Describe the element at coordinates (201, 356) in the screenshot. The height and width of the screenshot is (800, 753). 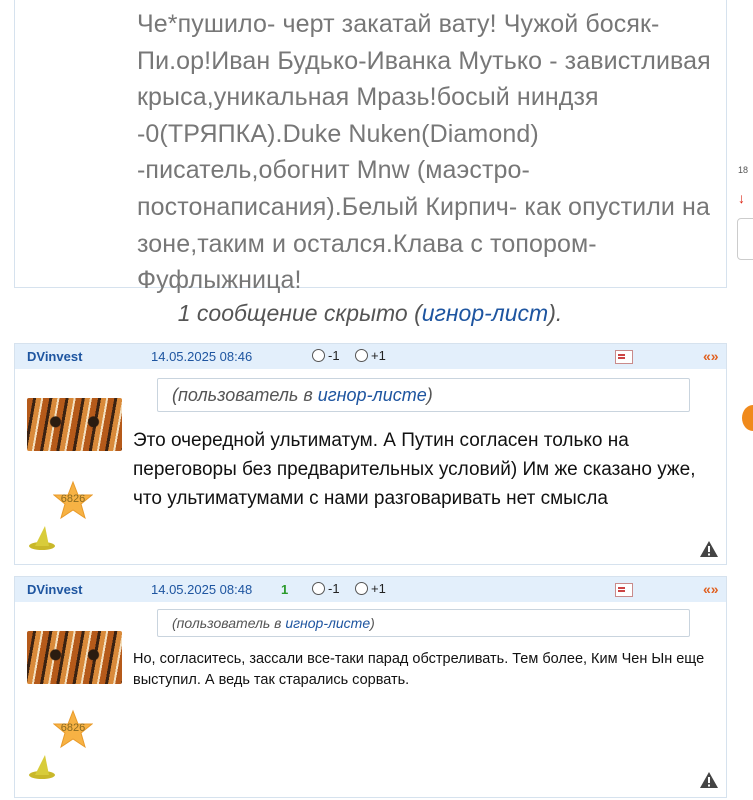
I see `post-date: 14.05.2025 08:46` at that location.